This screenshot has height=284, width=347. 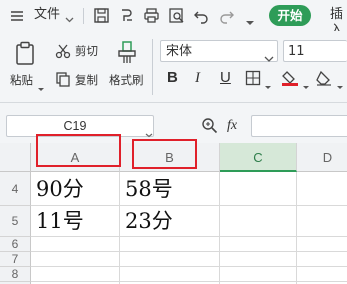 What do you see at coordinates (75, 189) in the screenshot?
I see `cell-a4: 90分` at bounding box center [75, 189].